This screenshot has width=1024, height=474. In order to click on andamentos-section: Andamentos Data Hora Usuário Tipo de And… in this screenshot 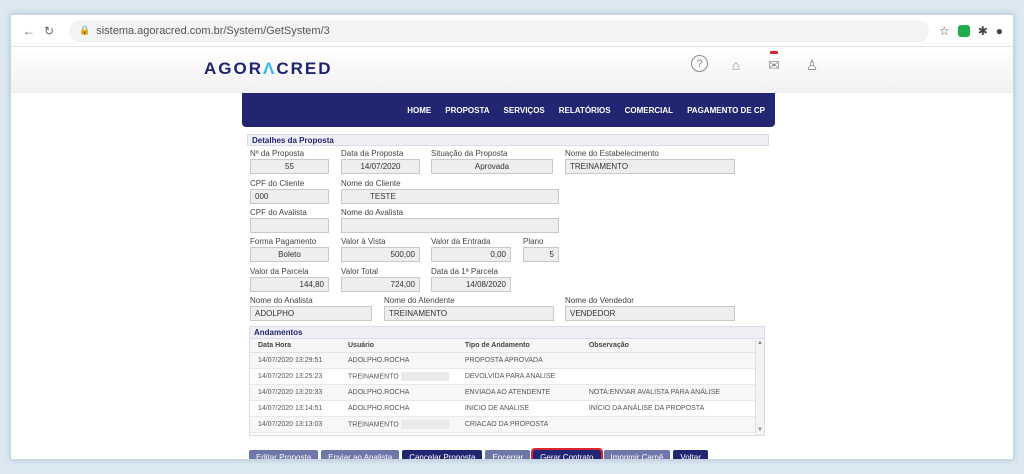, I will do `click(507, 381)`.